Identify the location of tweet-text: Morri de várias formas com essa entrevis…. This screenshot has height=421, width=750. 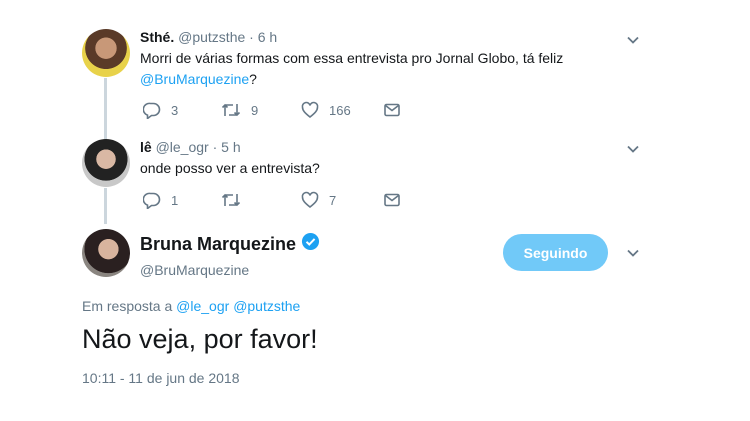
(351, 69).